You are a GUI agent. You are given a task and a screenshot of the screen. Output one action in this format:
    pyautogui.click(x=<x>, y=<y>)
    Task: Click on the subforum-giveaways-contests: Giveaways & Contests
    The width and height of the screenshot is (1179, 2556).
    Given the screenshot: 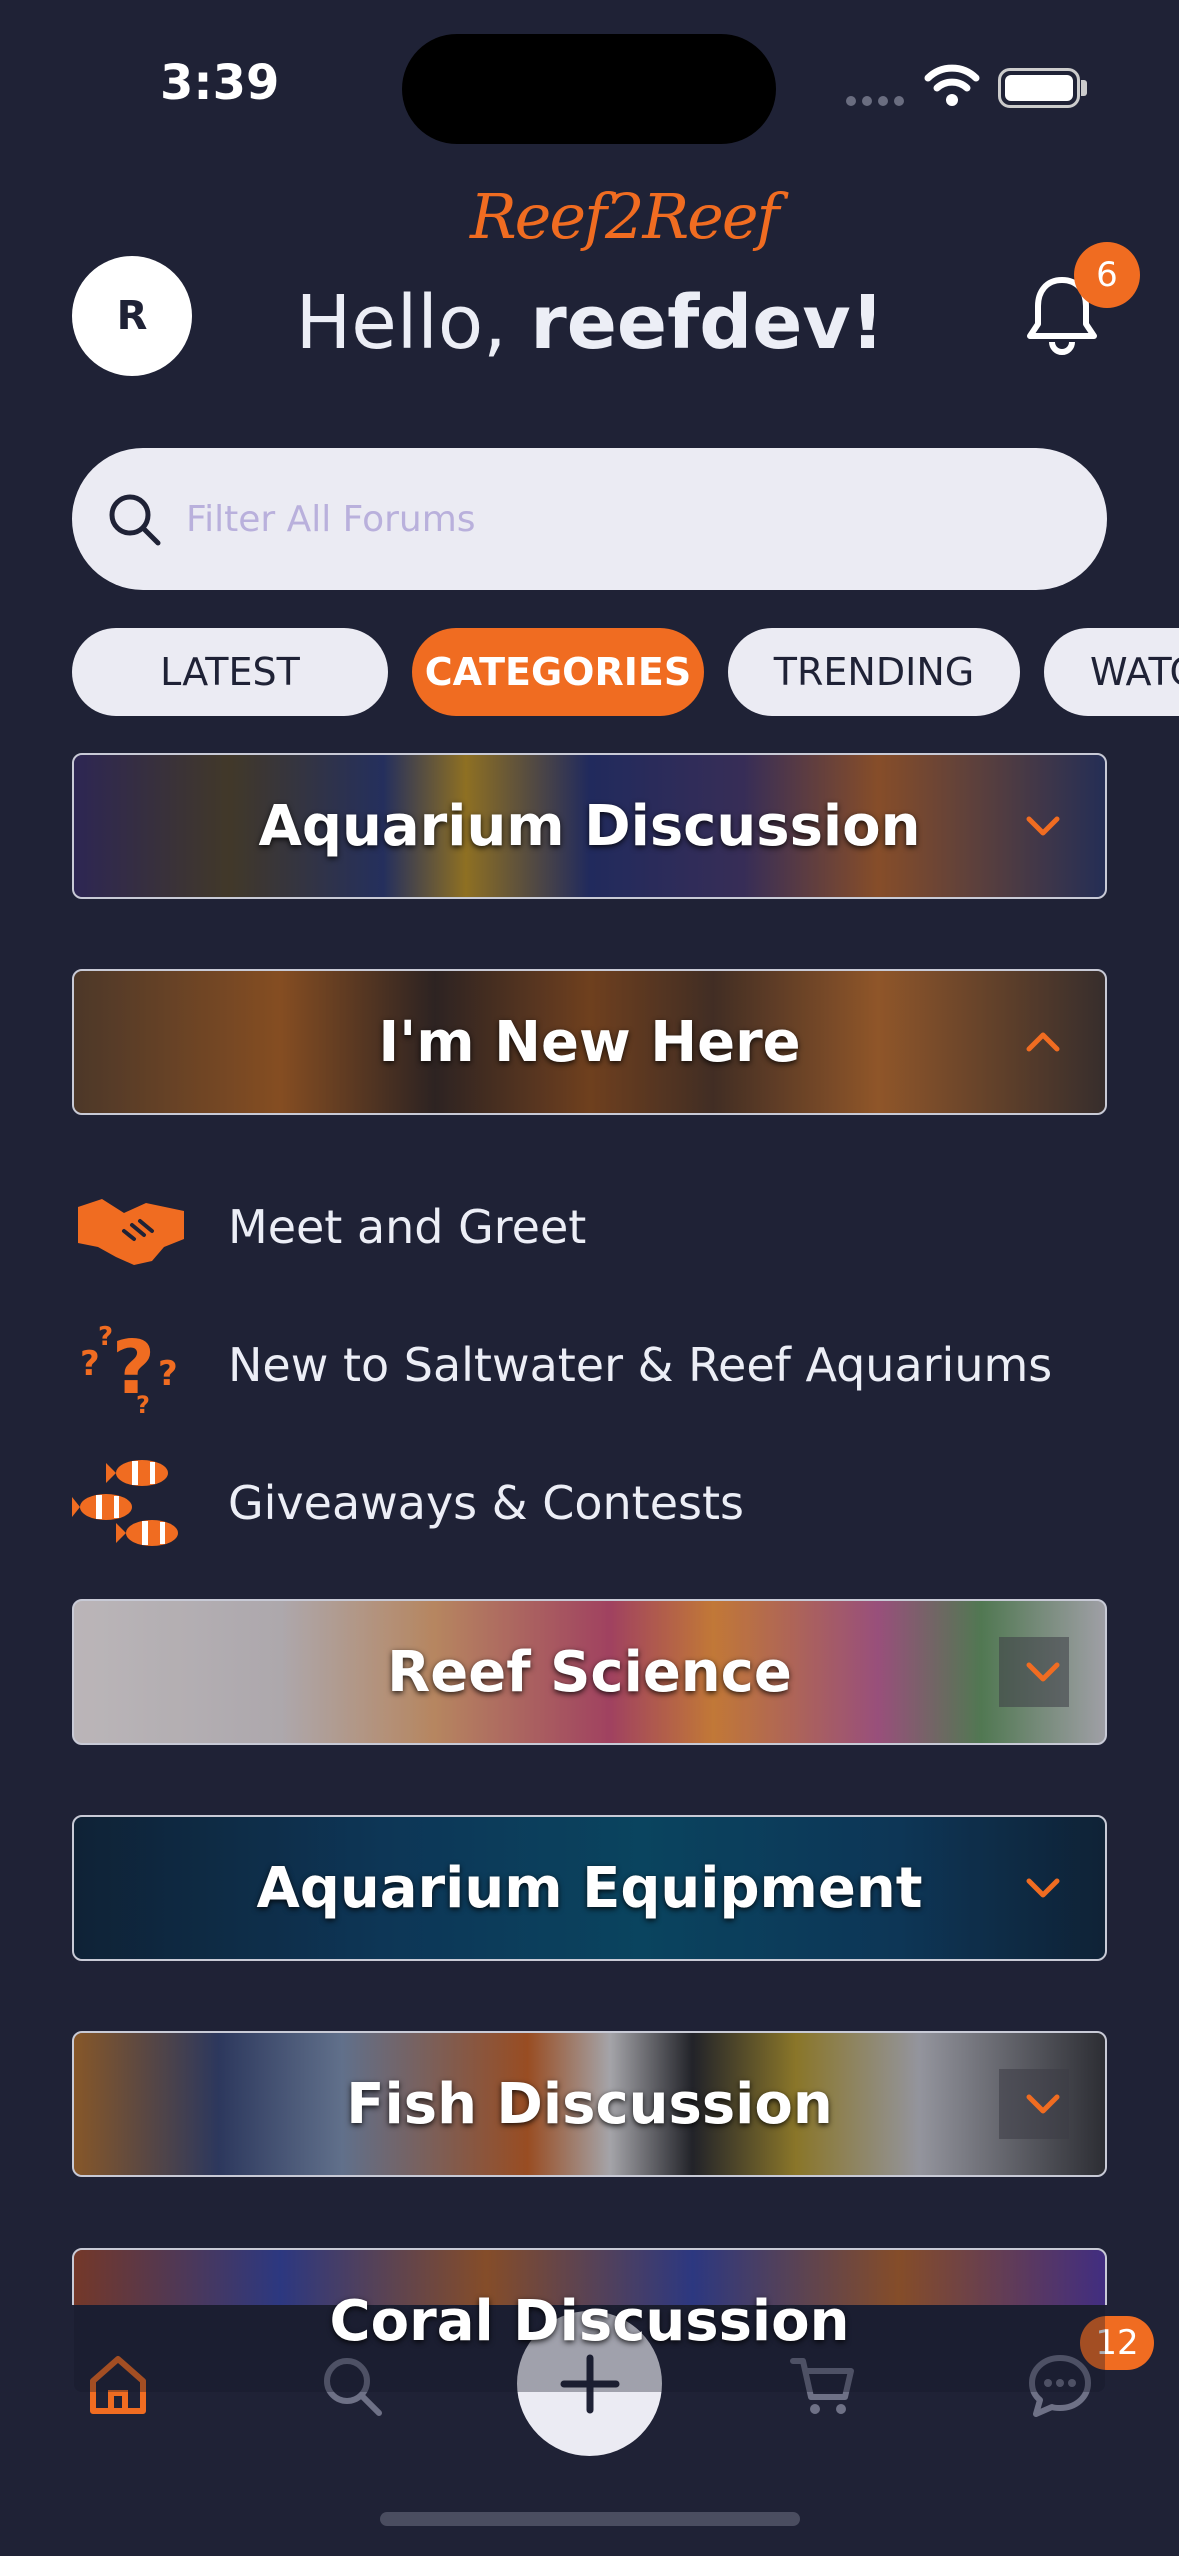 What is the action you would take?
    pyautogui.click(x=408, y=1503)
    